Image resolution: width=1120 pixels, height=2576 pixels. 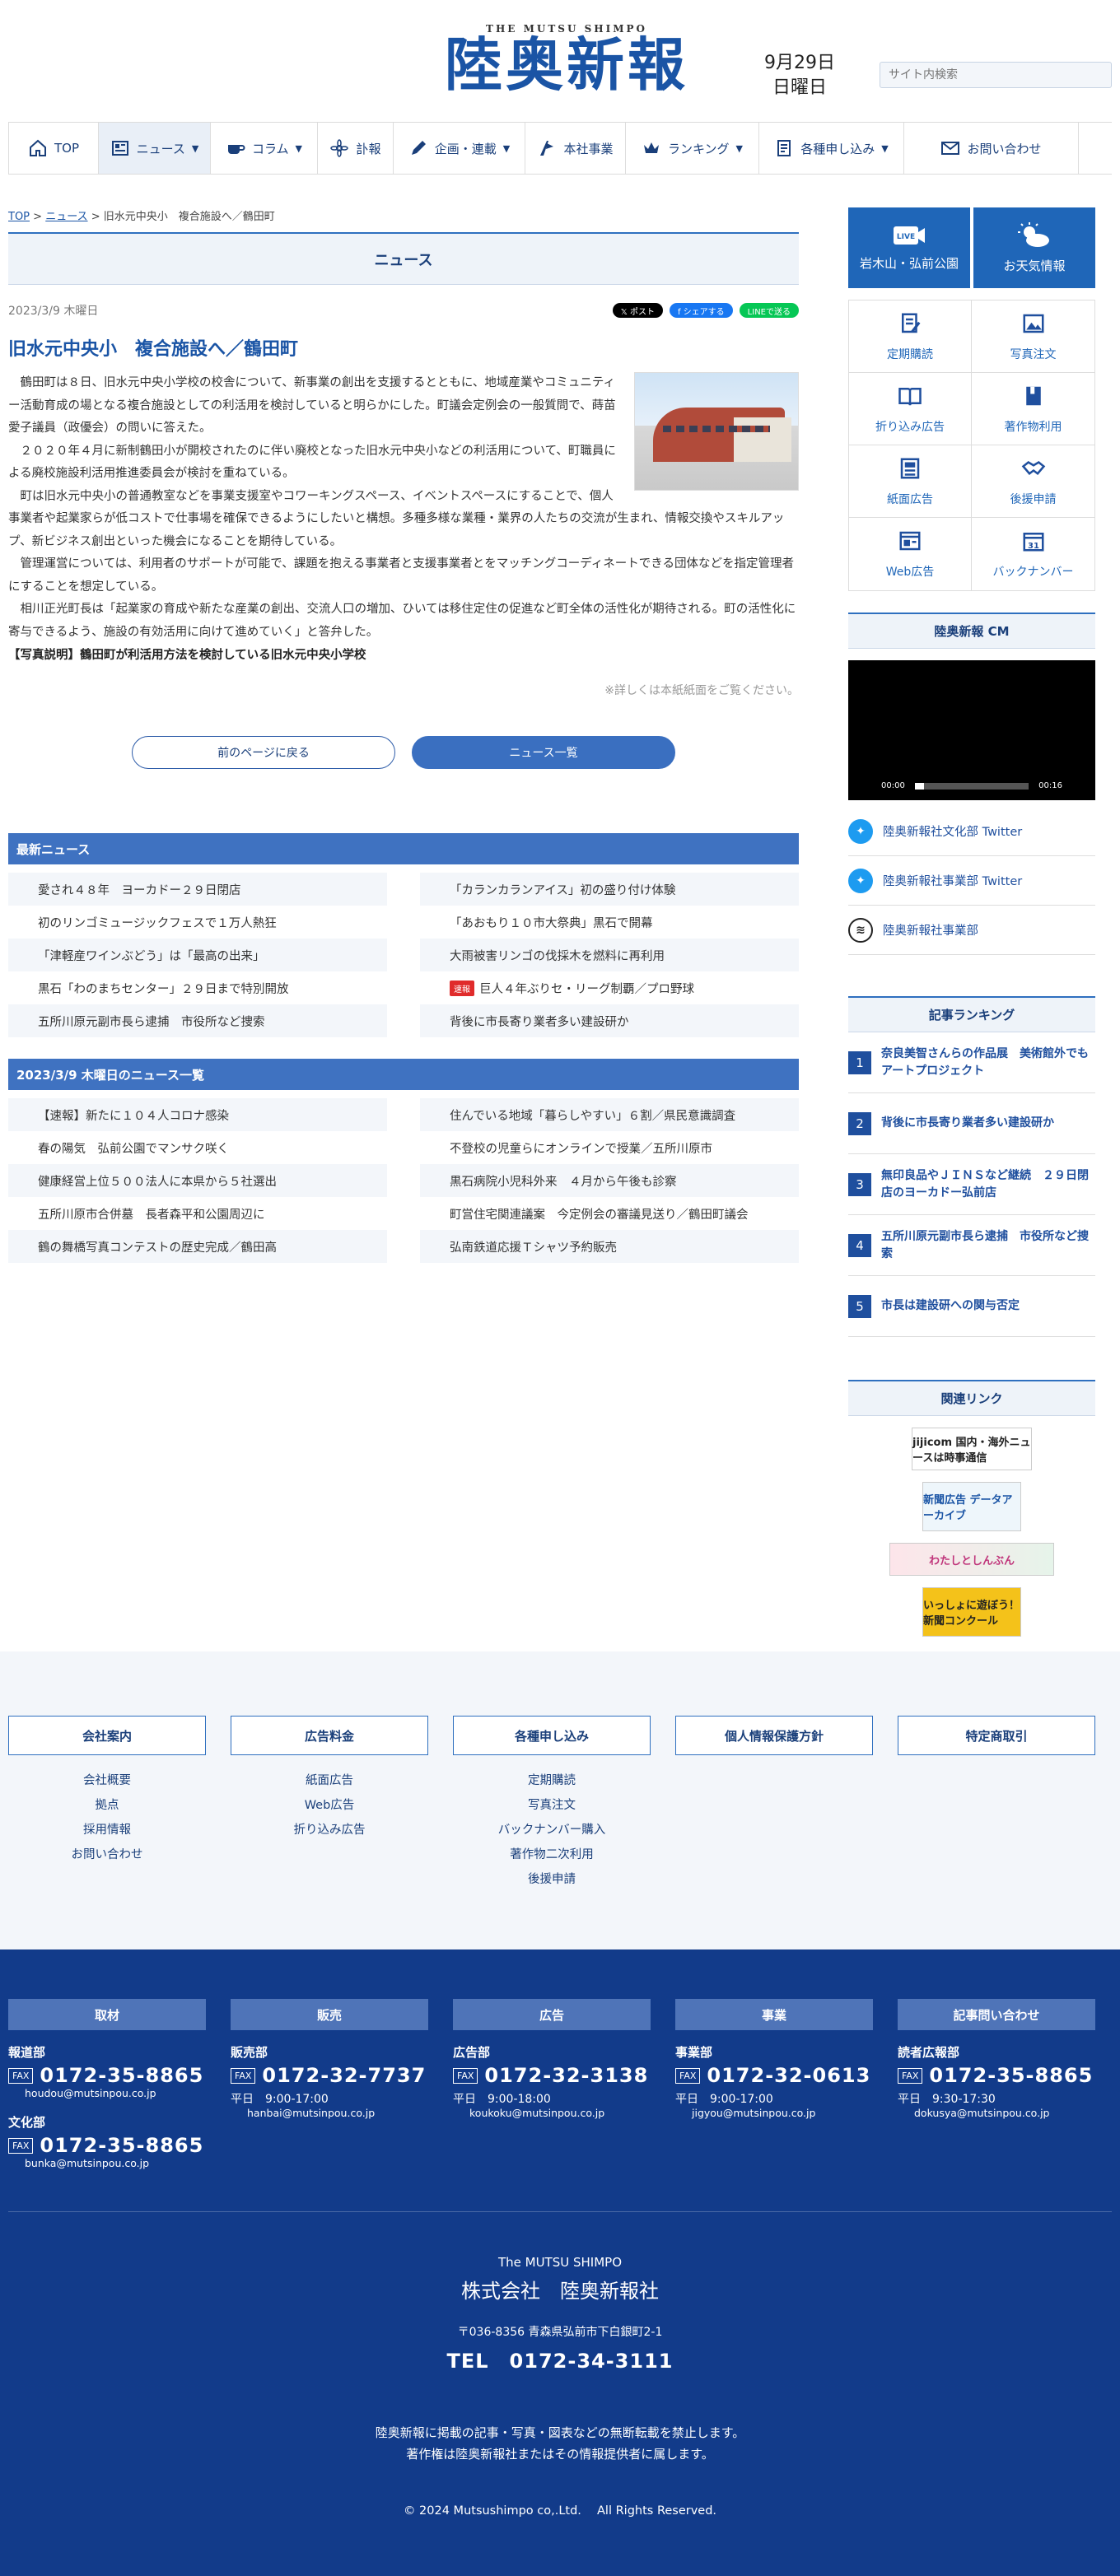 What do you see at coordinates (1034, 247) in the screenshot?
I see `weather-button: お天気情報` at bounding box center [1034, 247].